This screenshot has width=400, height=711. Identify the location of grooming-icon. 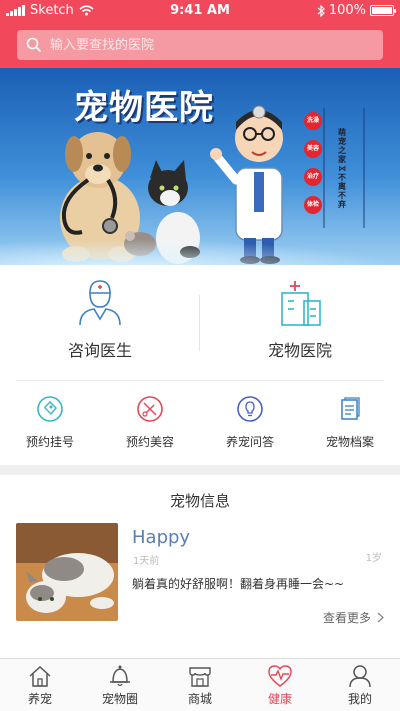
(150, 409).